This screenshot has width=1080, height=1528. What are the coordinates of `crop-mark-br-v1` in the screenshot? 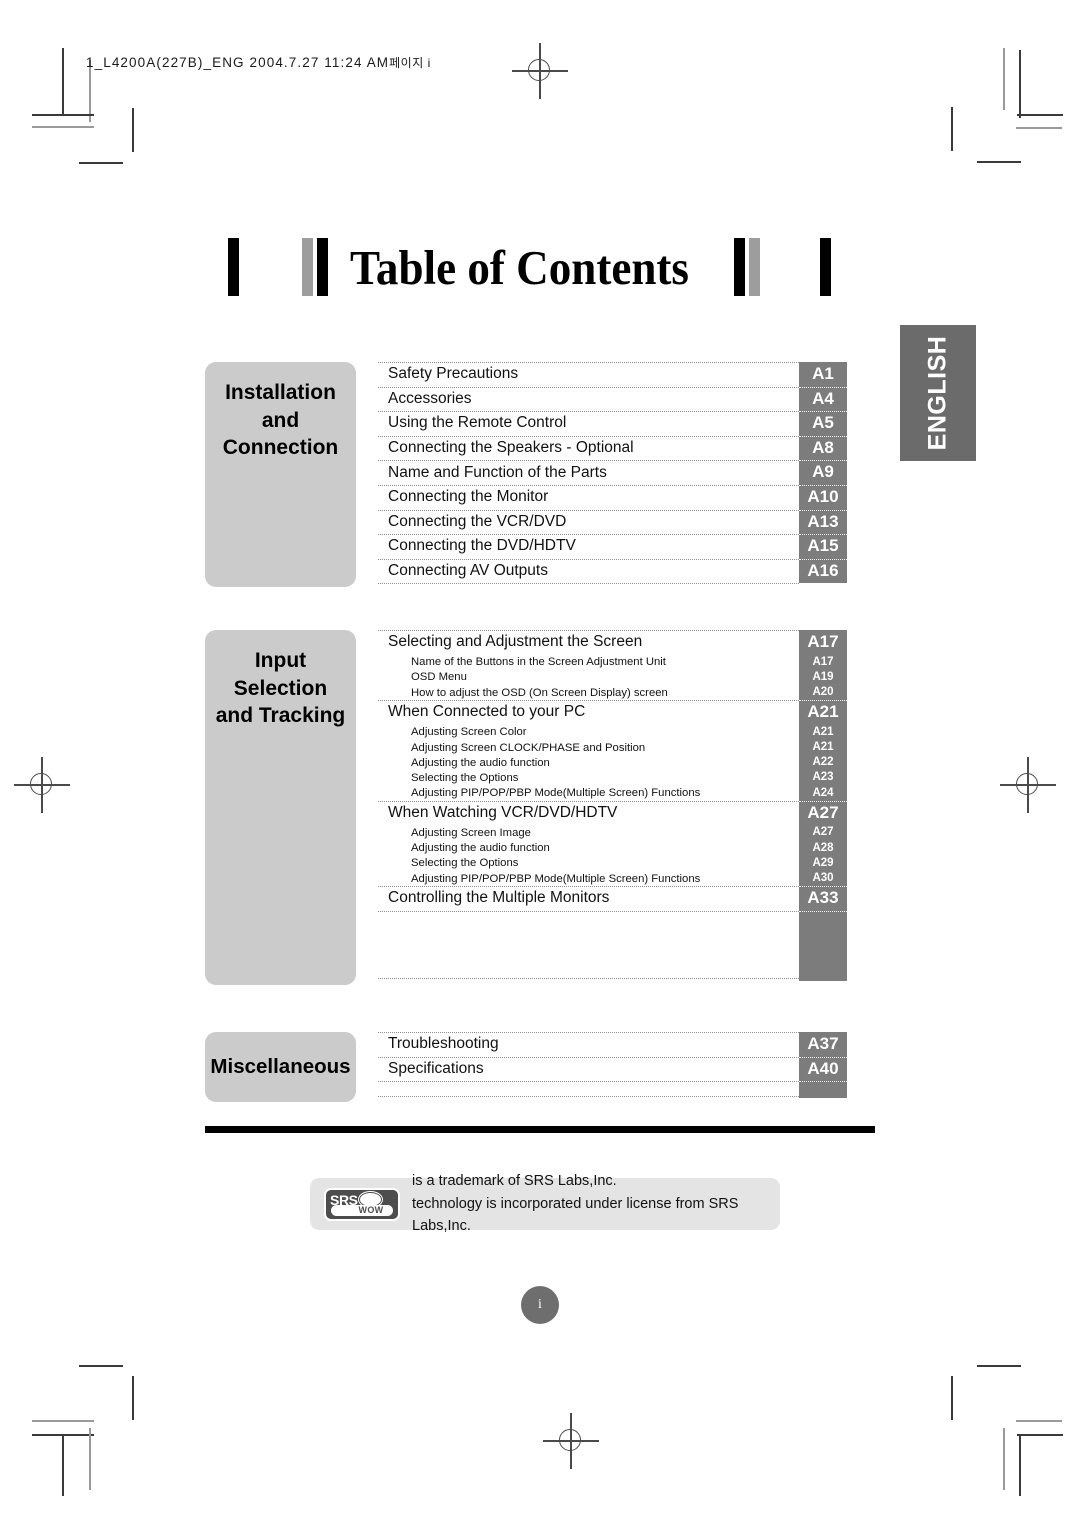 It's located at (1020, 1465).